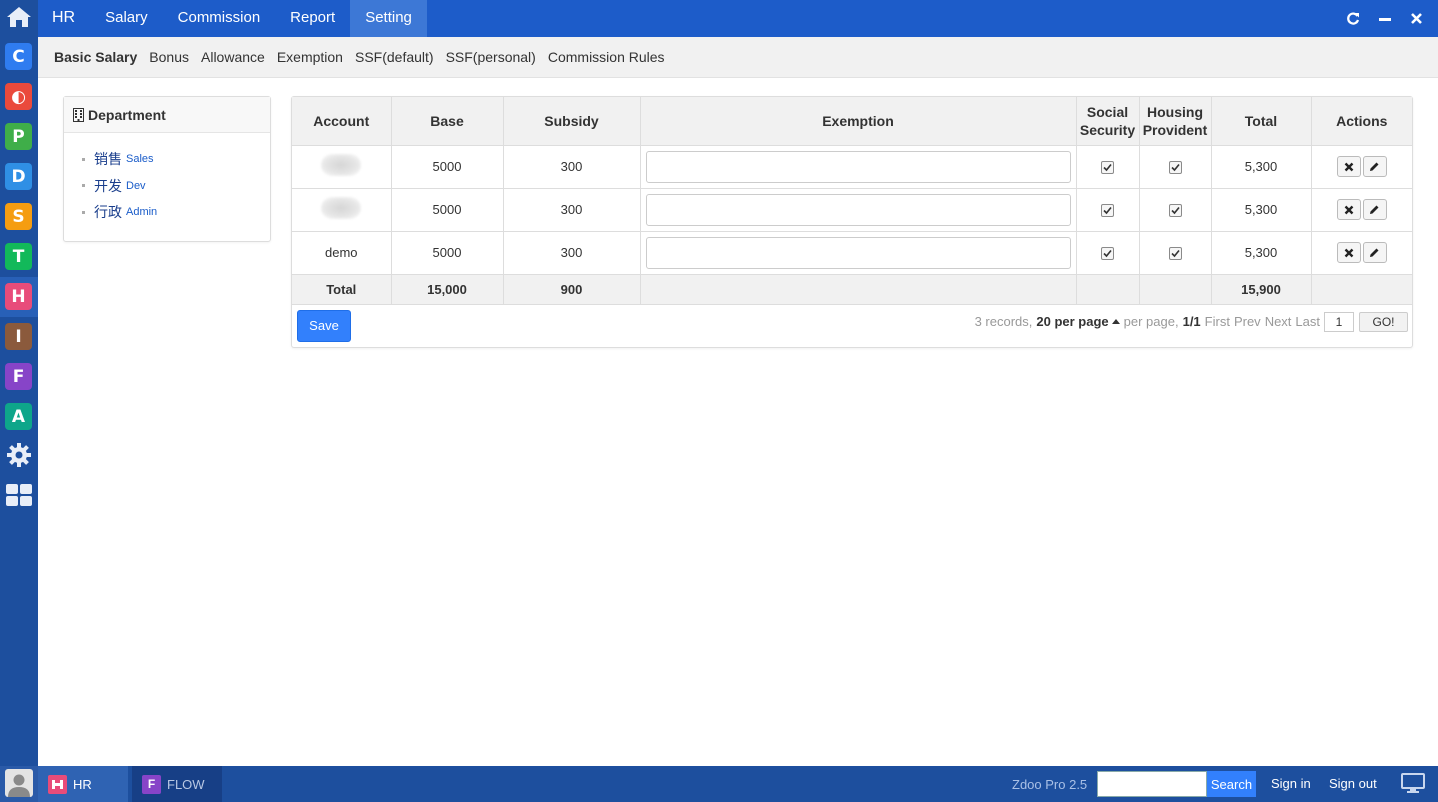 Image resolution: width=1438 pixels, height=802 pixels. Describe the element at coordinates (169, 57) in the screenshot. I see `subnav-bonus: Bonus` at that location.